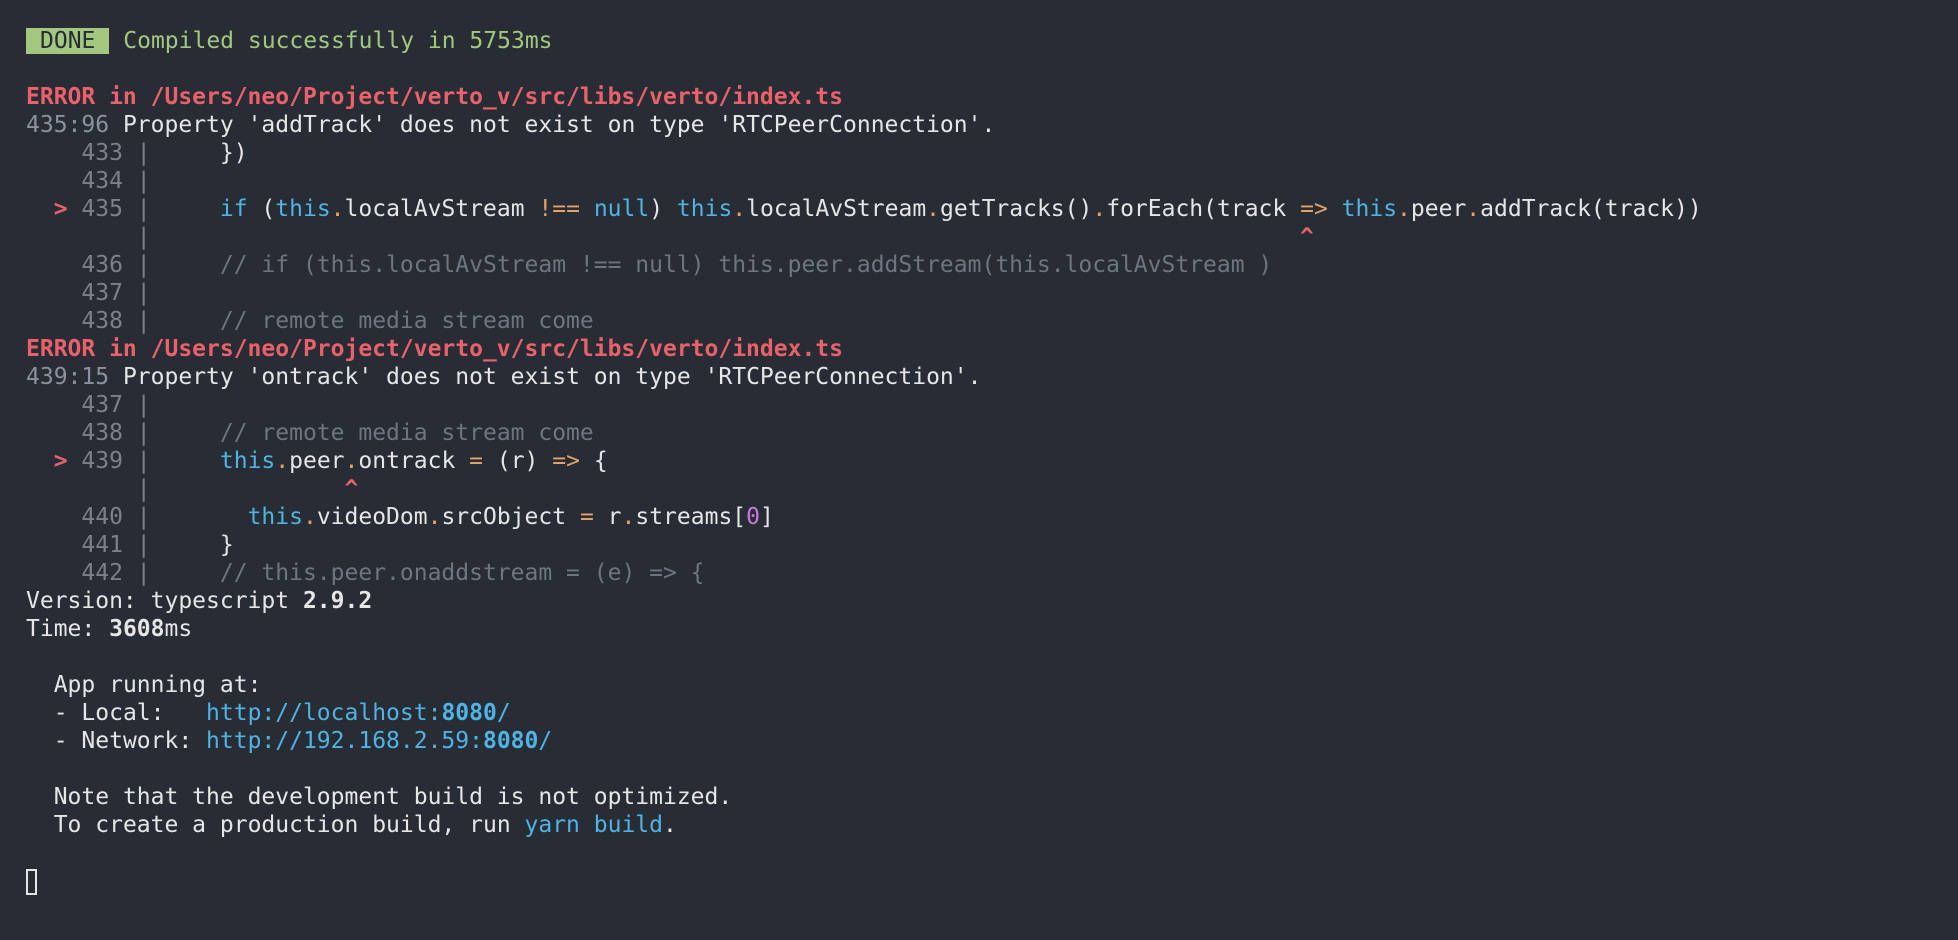 Image resolution: width=1958 pixels, height=940 pixels. I want to click on yarn-build-command: yarn build, so click(593, 825).